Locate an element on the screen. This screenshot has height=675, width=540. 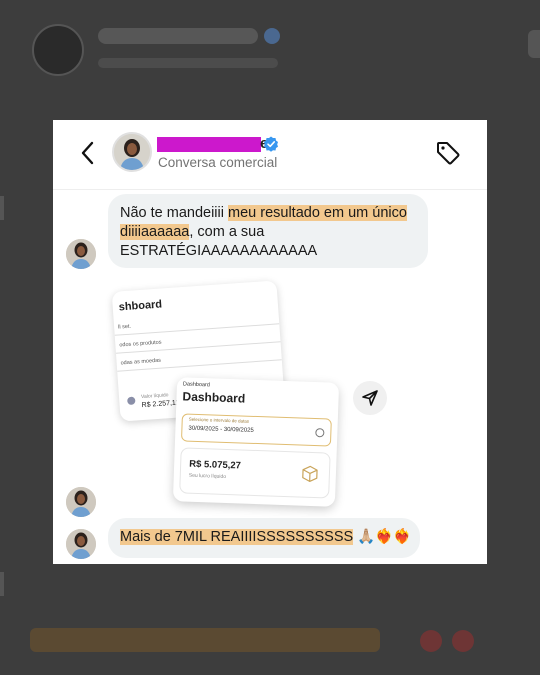
date-range-label: Selecione o intervalo de datas is located at coordinates (219, 420).